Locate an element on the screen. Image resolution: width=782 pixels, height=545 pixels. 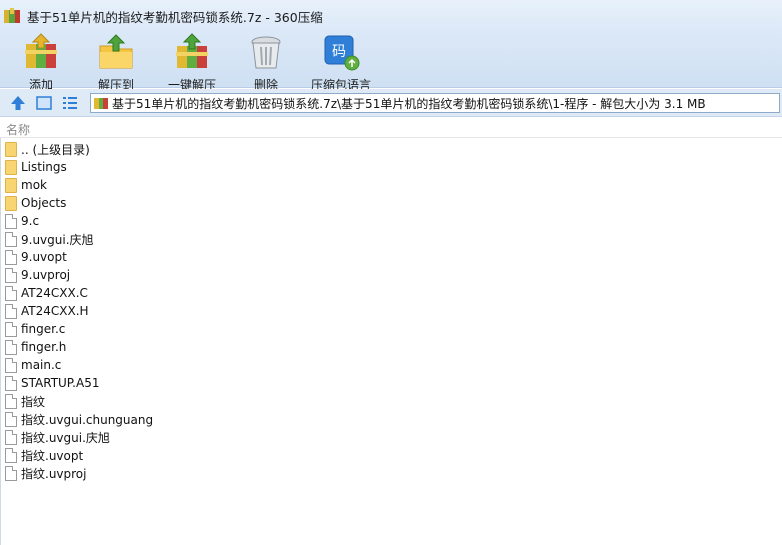
folder-row: Objects is located at coordinates (391, 203).